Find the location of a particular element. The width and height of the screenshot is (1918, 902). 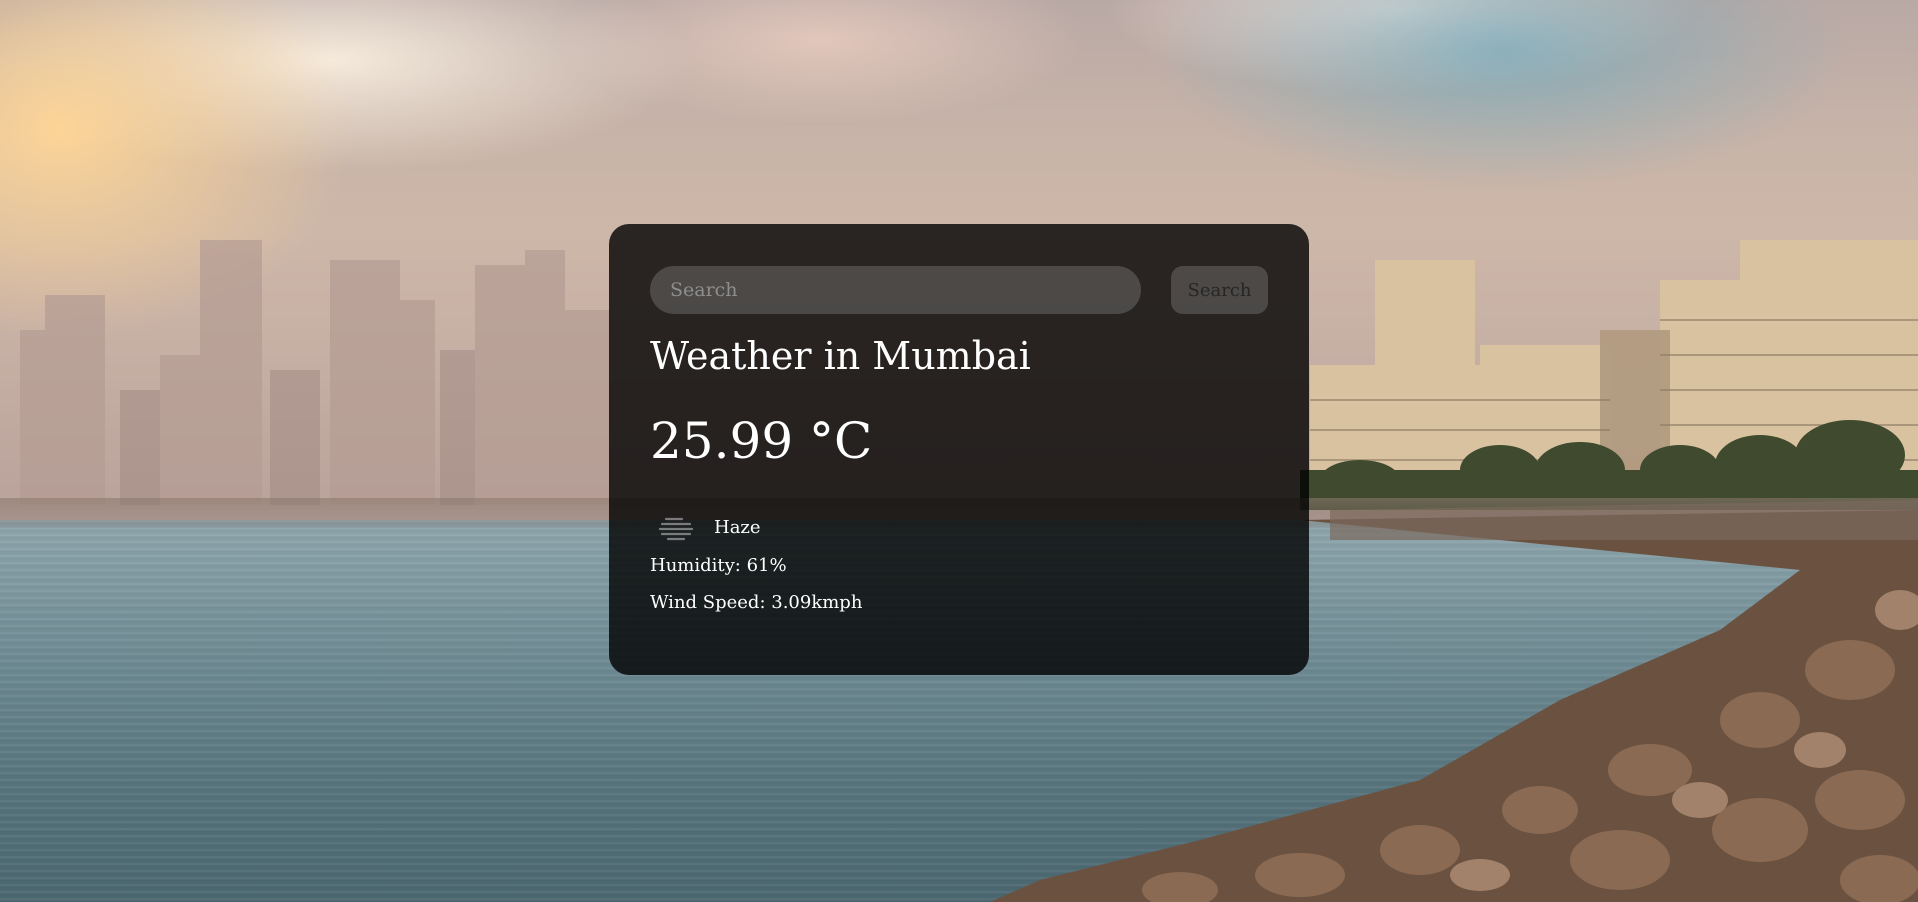

humidity: Humidity: 61% is located at coordinates (718, 565).